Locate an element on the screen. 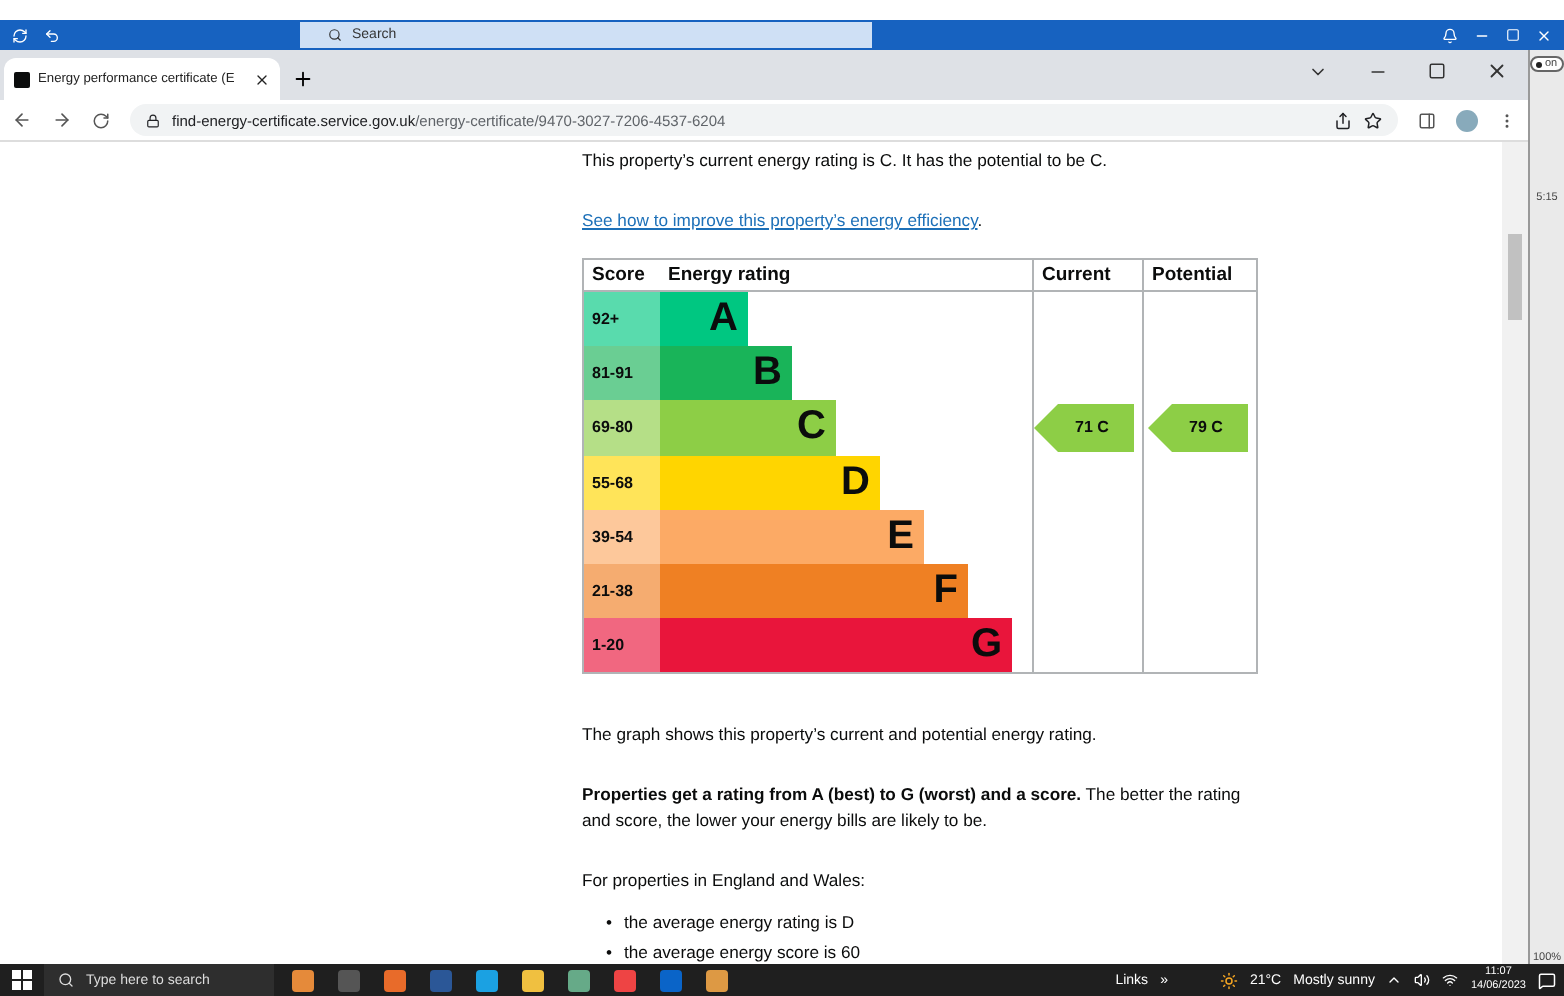  maximize-icon is located at coordinates (1437, 71).